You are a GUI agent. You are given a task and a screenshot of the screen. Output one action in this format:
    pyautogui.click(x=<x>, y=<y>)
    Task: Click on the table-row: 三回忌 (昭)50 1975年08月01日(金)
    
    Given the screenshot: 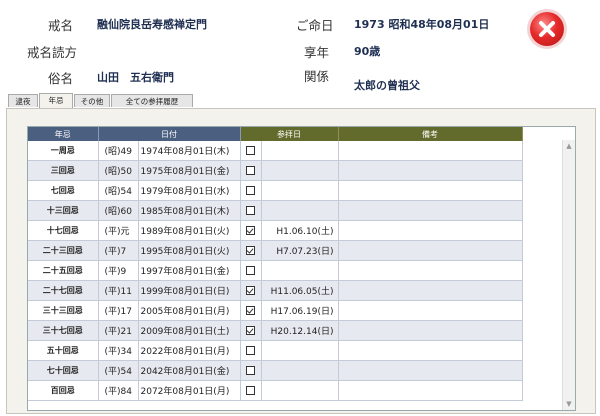 What is the action you would take?
    pyautogui.click(x=296, y=170)
    